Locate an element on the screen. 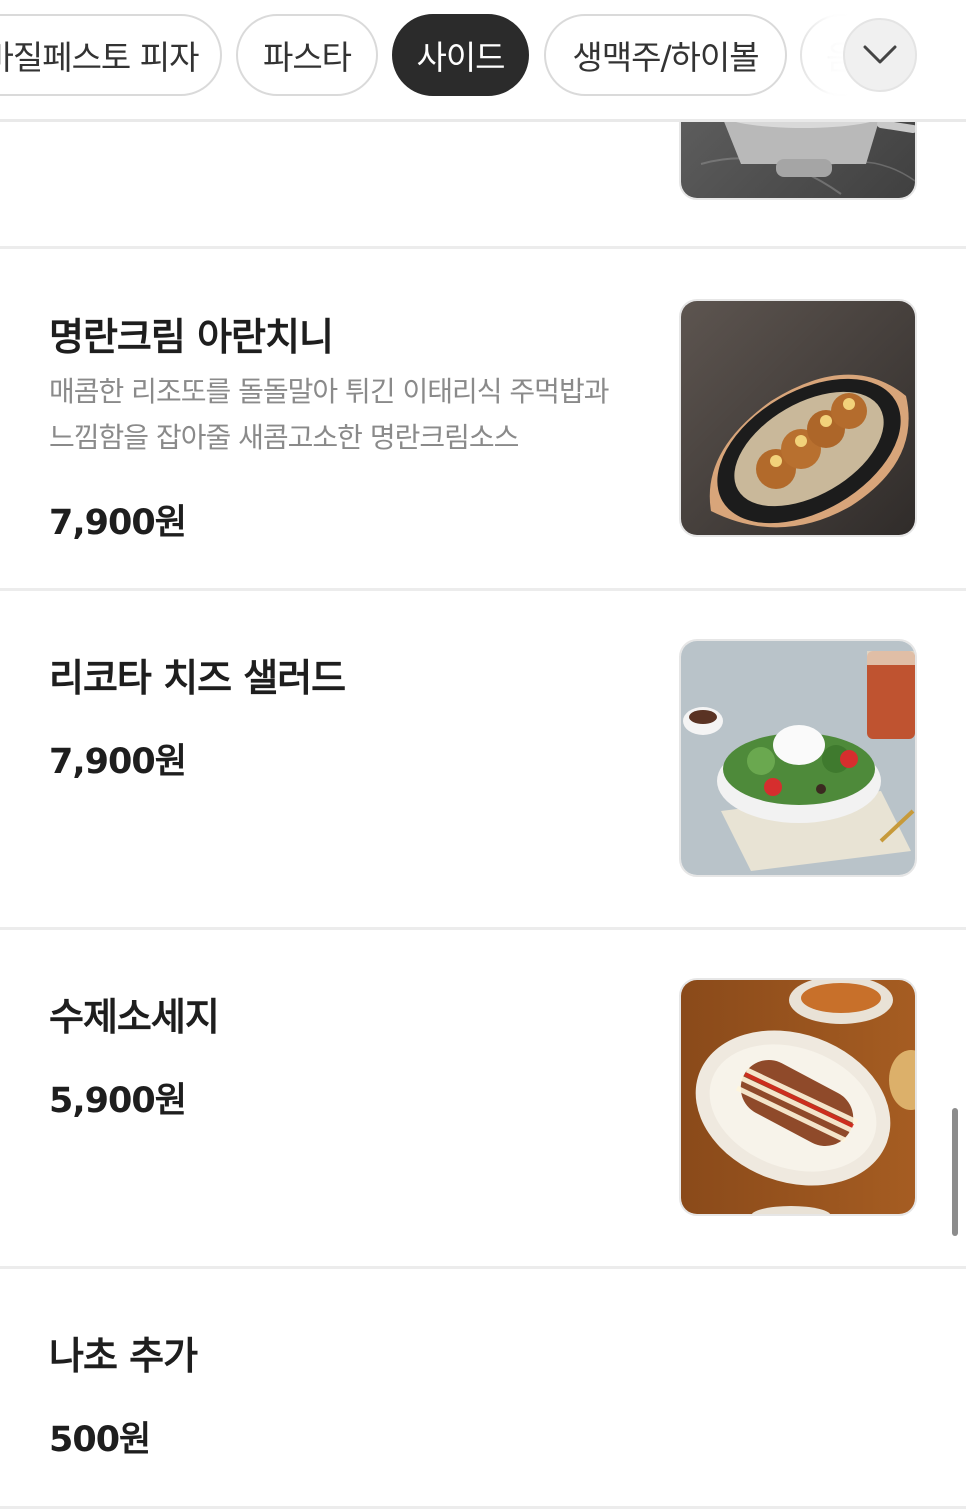  tab-basil-pesto-pizza: 바질페스토 피자 is located at coordinates (111, 55).